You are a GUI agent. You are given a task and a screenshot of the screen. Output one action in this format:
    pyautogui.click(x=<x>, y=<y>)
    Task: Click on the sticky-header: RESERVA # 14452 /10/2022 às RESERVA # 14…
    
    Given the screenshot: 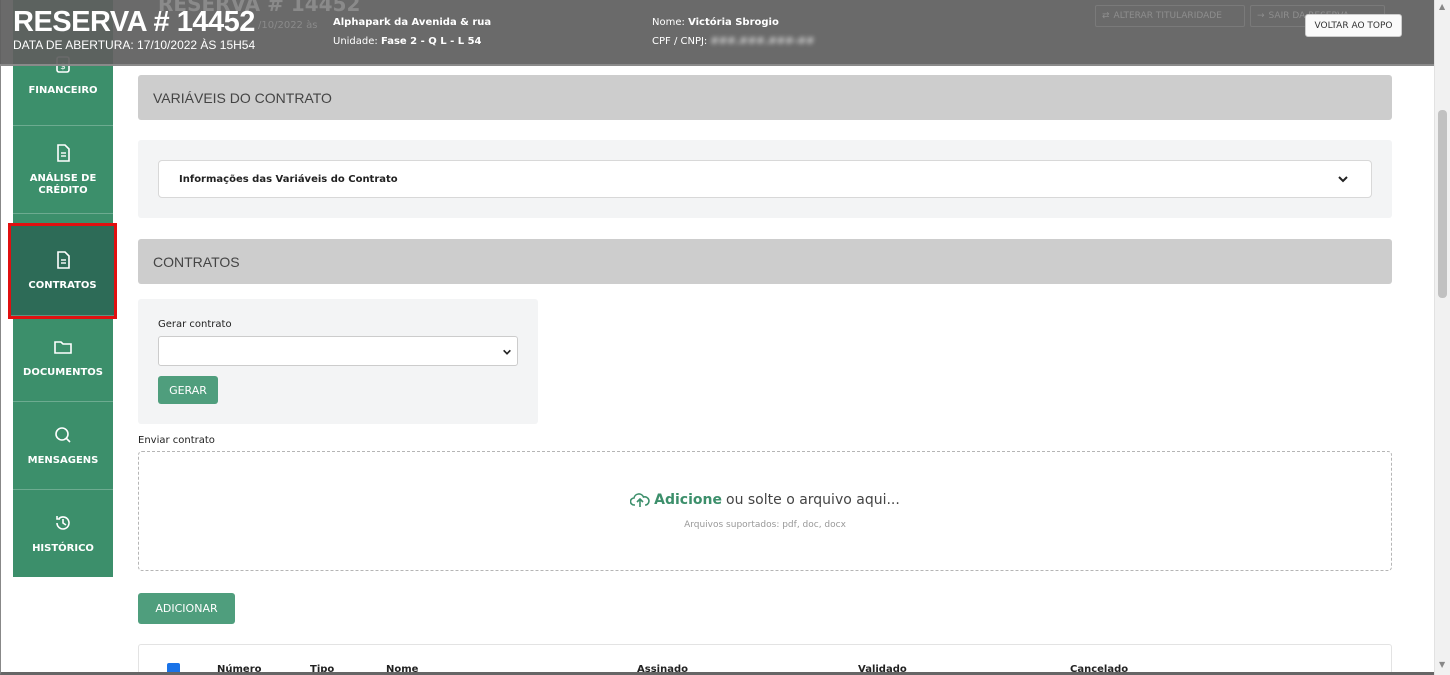 What is the action you would take?
    pyautogui.click(x=717, y=33)
    